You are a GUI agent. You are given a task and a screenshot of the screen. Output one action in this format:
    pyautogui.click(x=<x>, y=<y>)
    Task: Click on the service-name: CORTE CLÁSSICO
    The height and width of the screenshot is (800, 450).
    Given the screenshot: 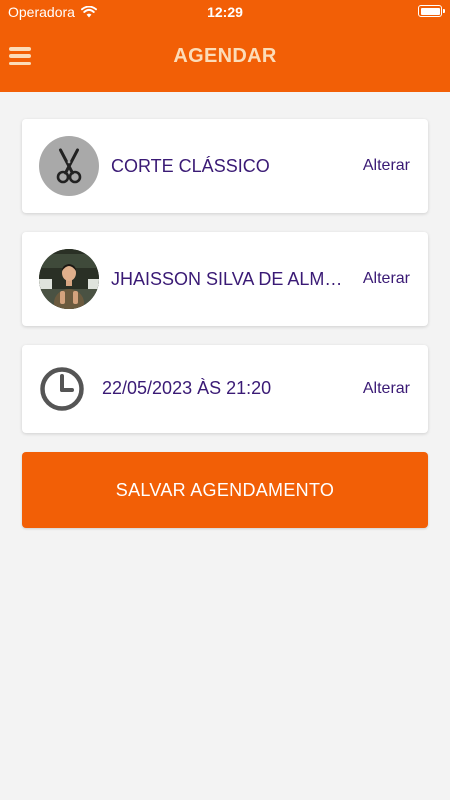 What is the action you would take?
    pyautogui.click(x=190, y=166)
    